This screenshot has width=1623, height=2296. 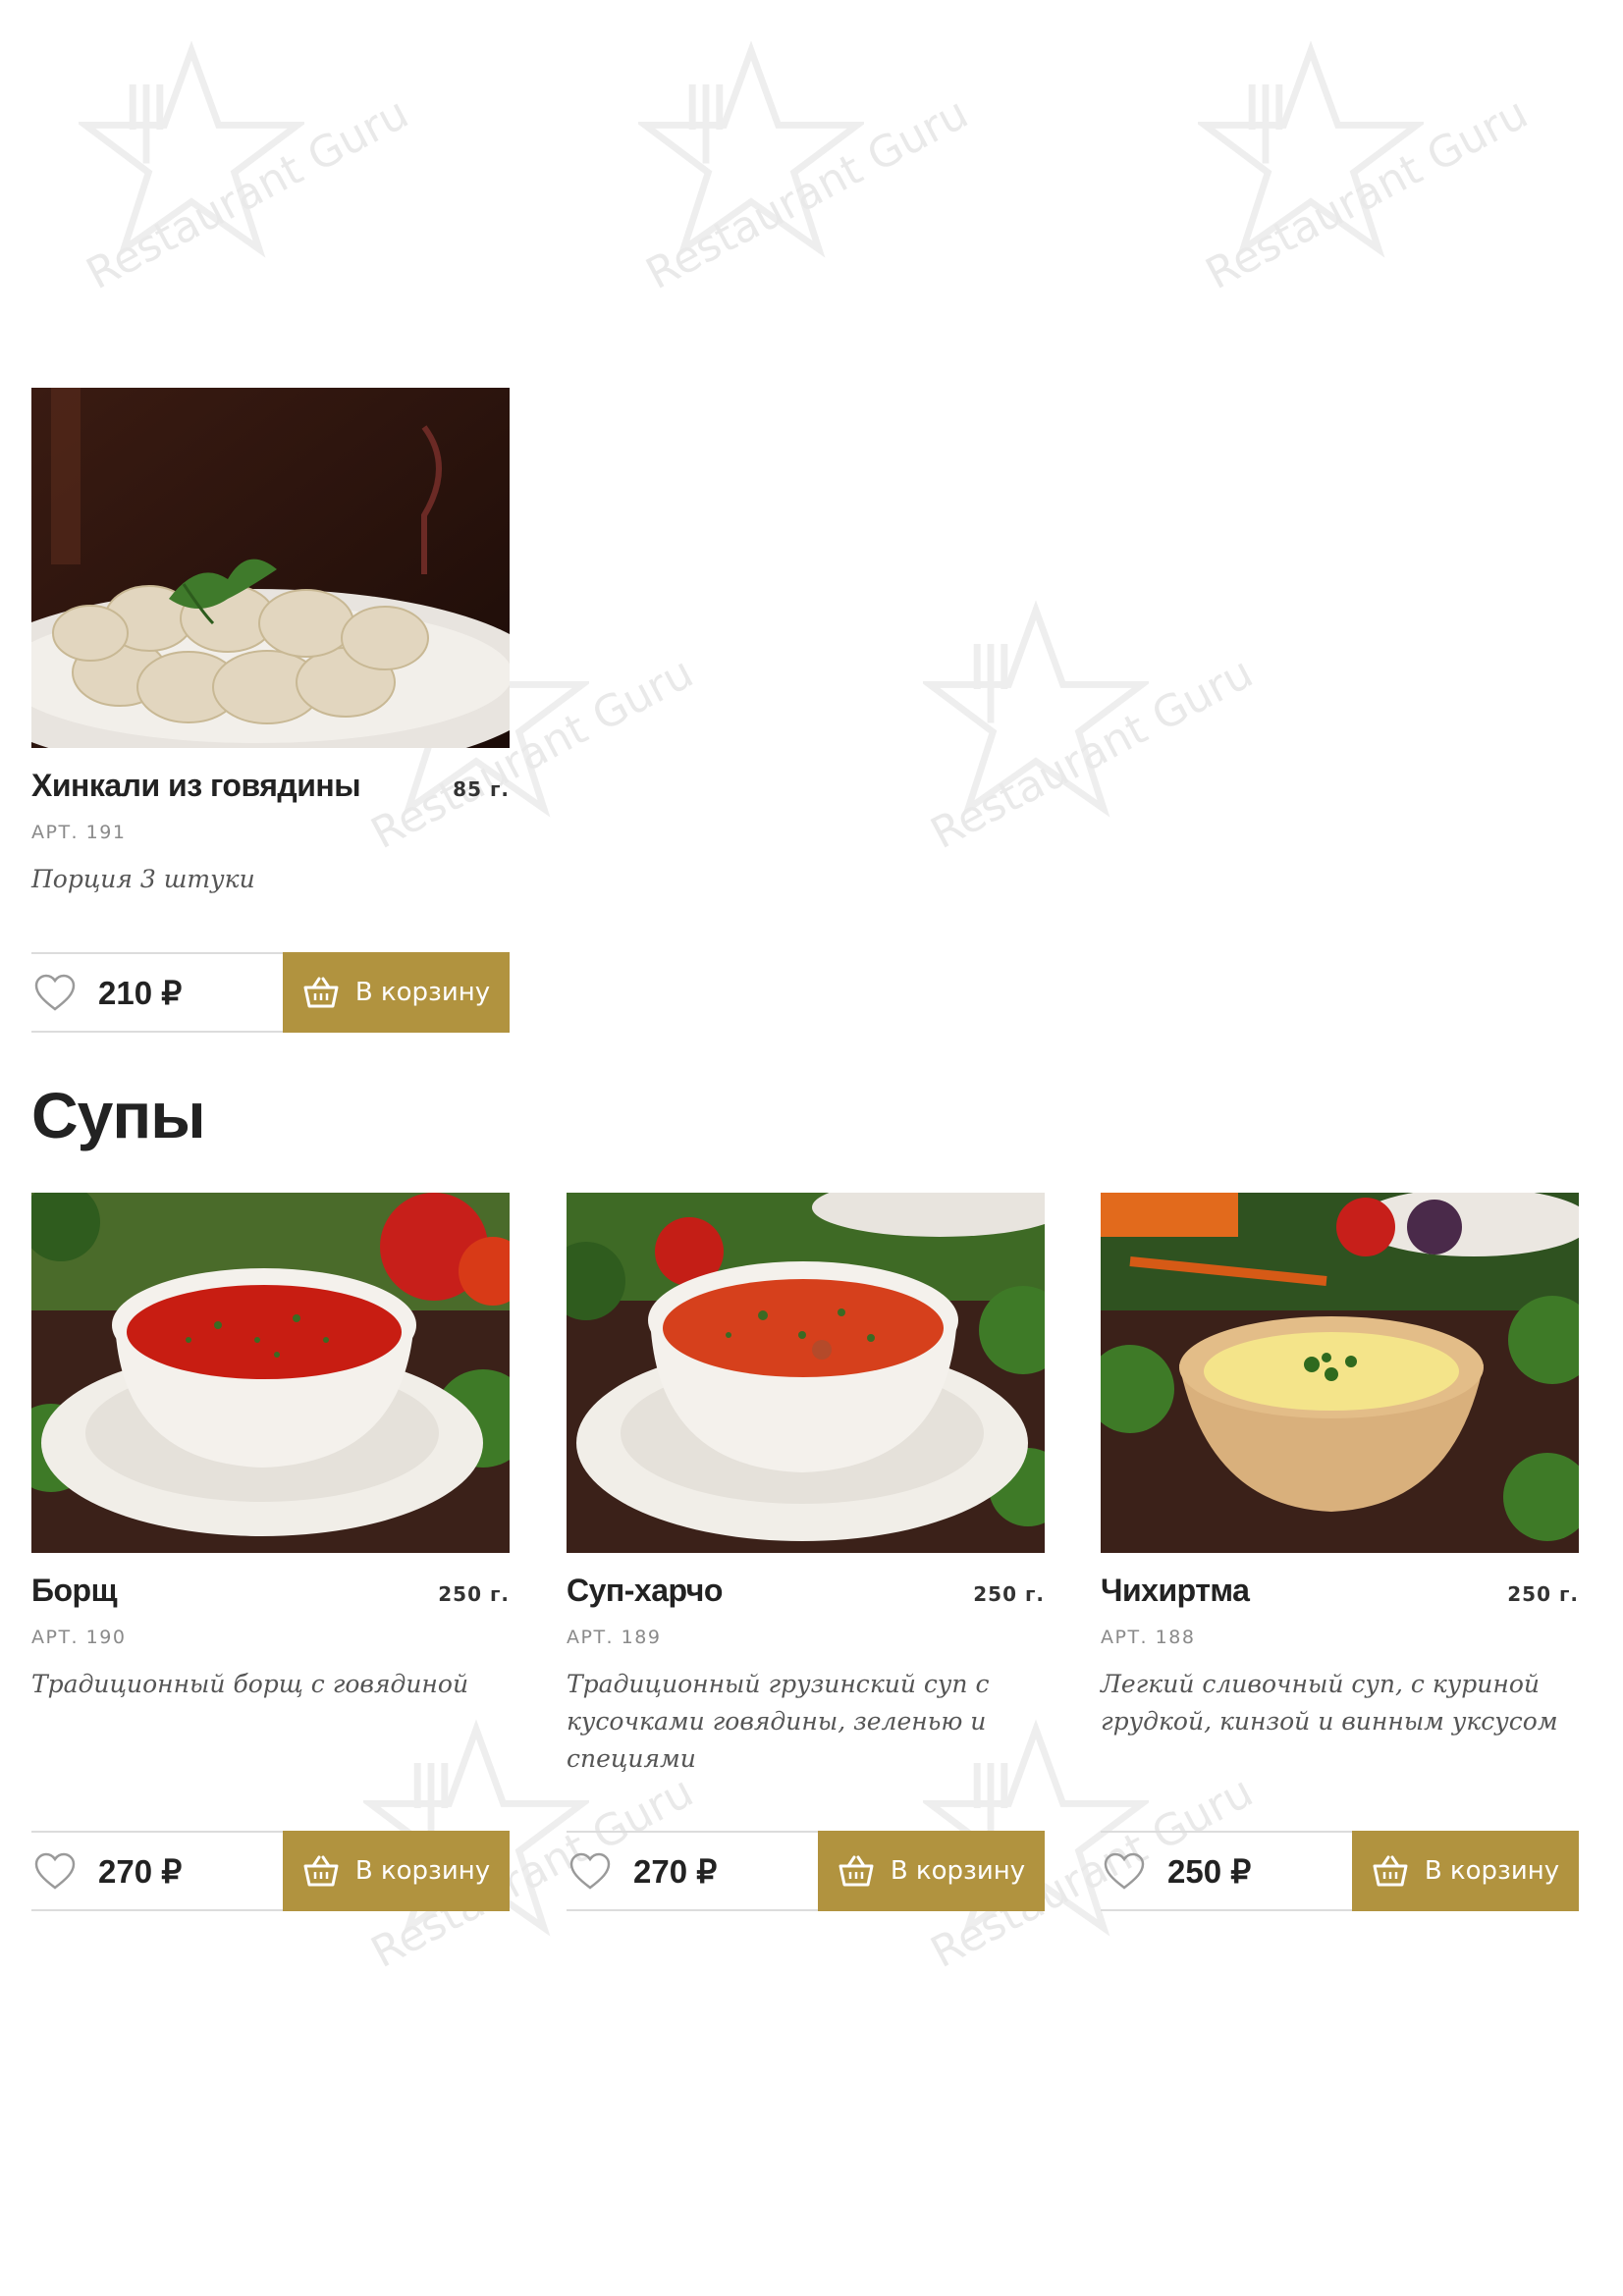 What do you see at coordinates (270, 993) in the screenshot?
I see `buy-bar: 210 ₽ В корзину` at bounding box center [270, 993].